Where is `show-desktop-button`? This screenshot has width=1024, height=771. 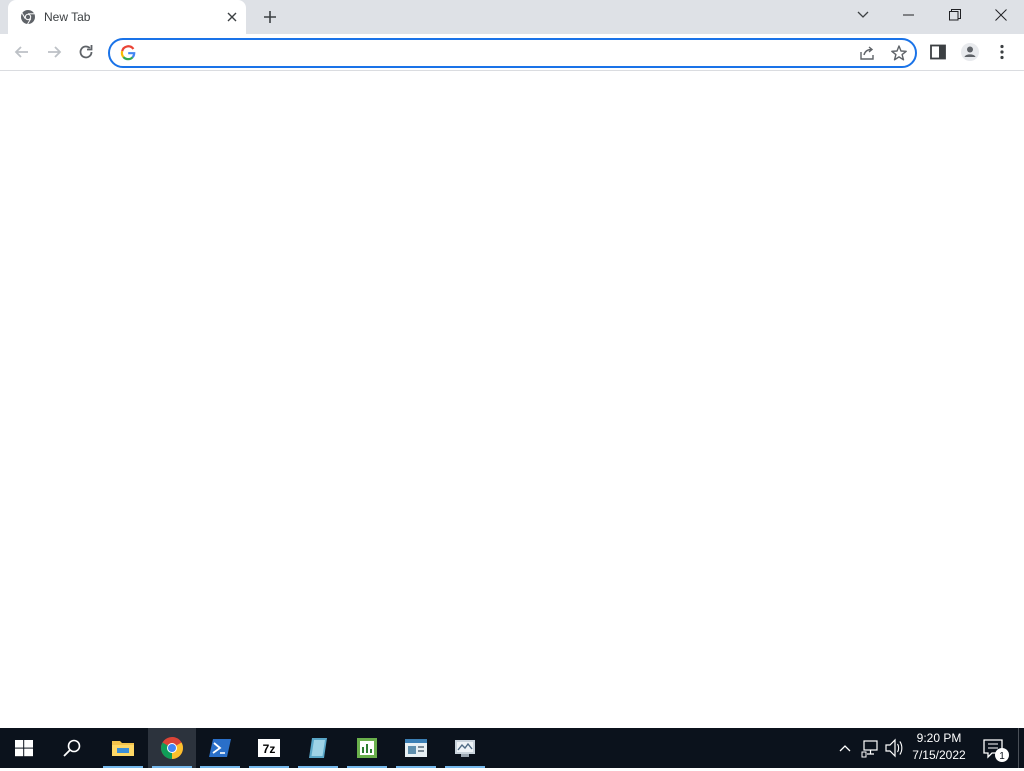 show-desktop-button is located at coordinates (1021, 748).